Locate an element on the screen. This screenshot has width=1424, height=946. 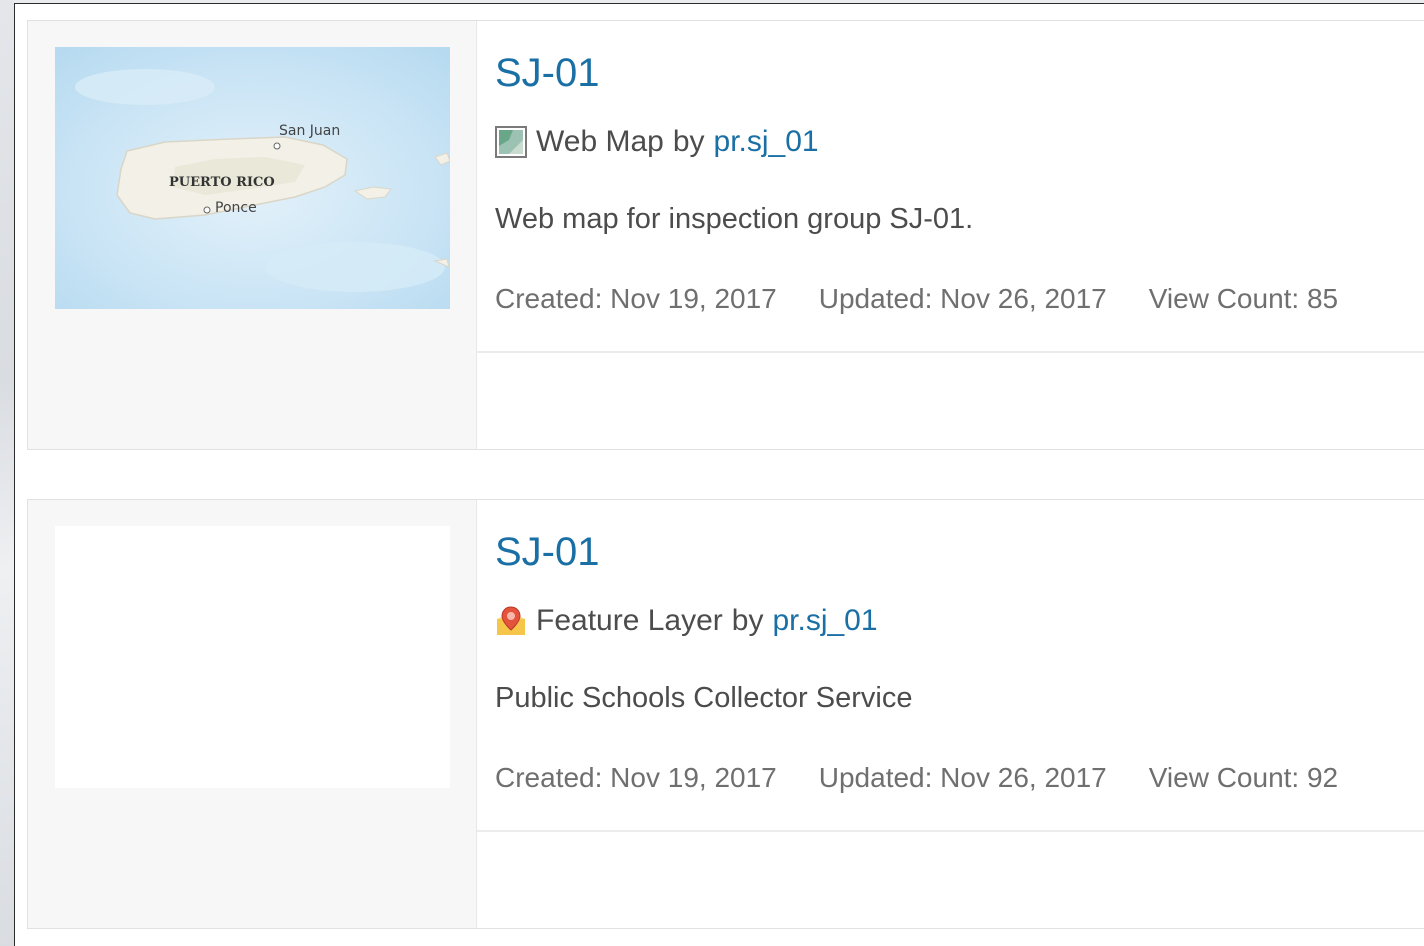
map-label-city1: San Juan is located at coordinates (309, 131).